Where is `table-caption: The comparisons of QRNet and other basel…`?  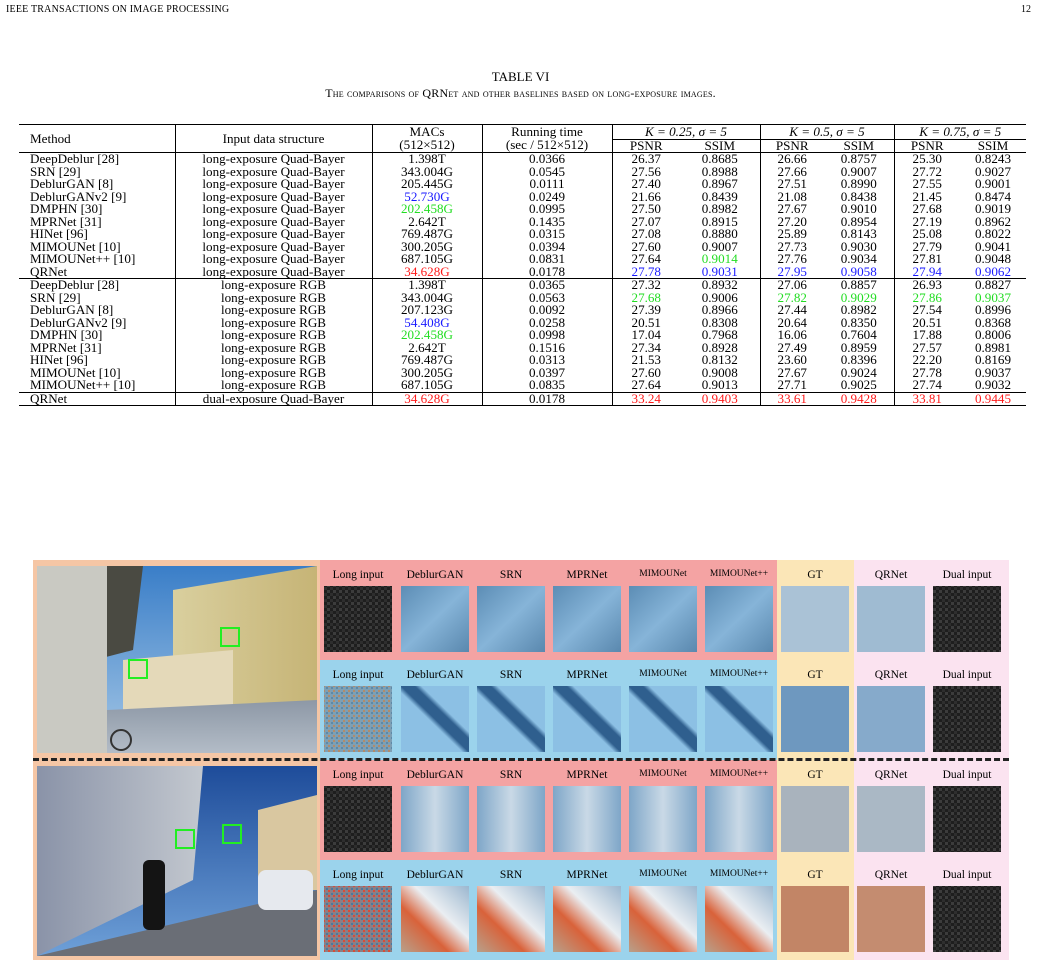
table-caption: The comparisons of QRNet and other basel… is located at coordinates (520, 93).